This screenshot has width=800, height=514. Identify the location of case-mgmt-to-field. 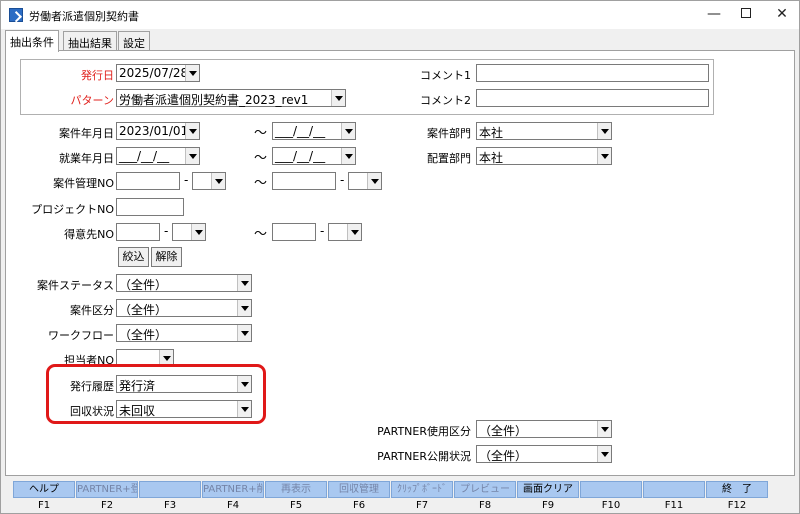
(304, 181).